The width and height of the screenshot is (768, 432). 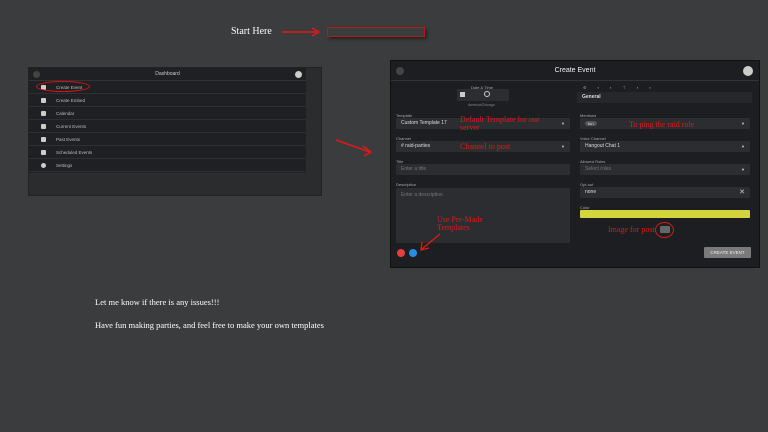 What do you see at coordinates (401, 253) in the screenshot?
I see `clear-button` at bounding box center [401, 253].